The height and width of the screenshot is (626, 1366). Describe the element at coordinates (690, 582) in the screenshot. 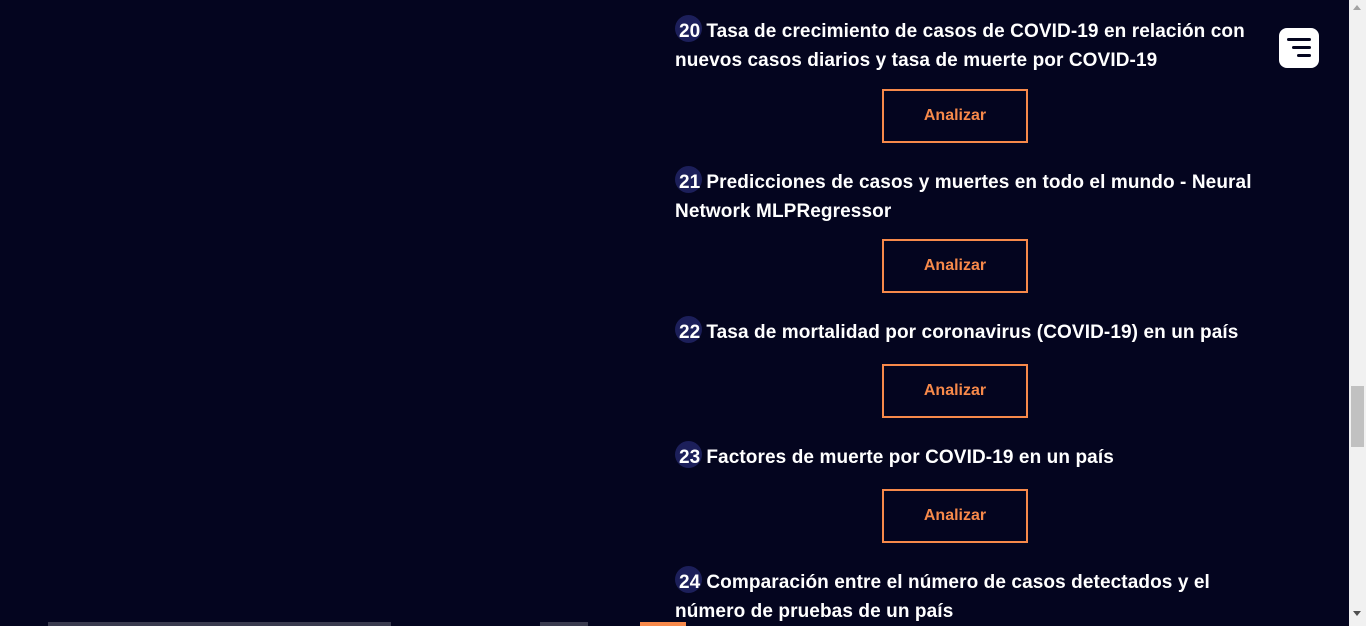

I see `item-number-badge: 24` at that location.